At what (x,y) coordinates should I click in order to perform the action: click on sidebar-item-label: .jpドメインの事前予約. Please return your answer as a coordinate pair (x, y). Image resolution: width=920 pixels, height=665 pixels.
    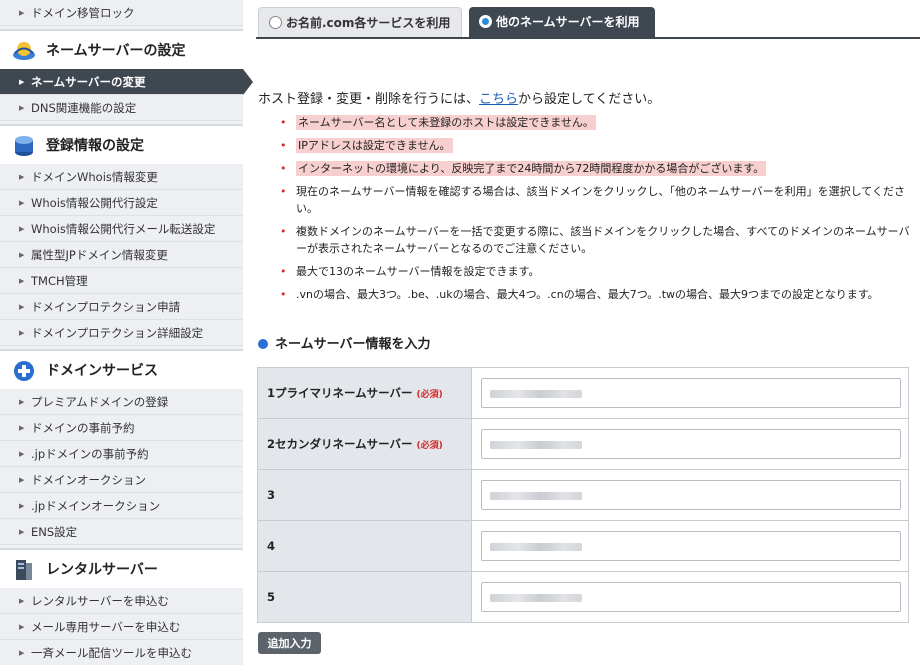
    Looking at the image, I should click on (90, 454).